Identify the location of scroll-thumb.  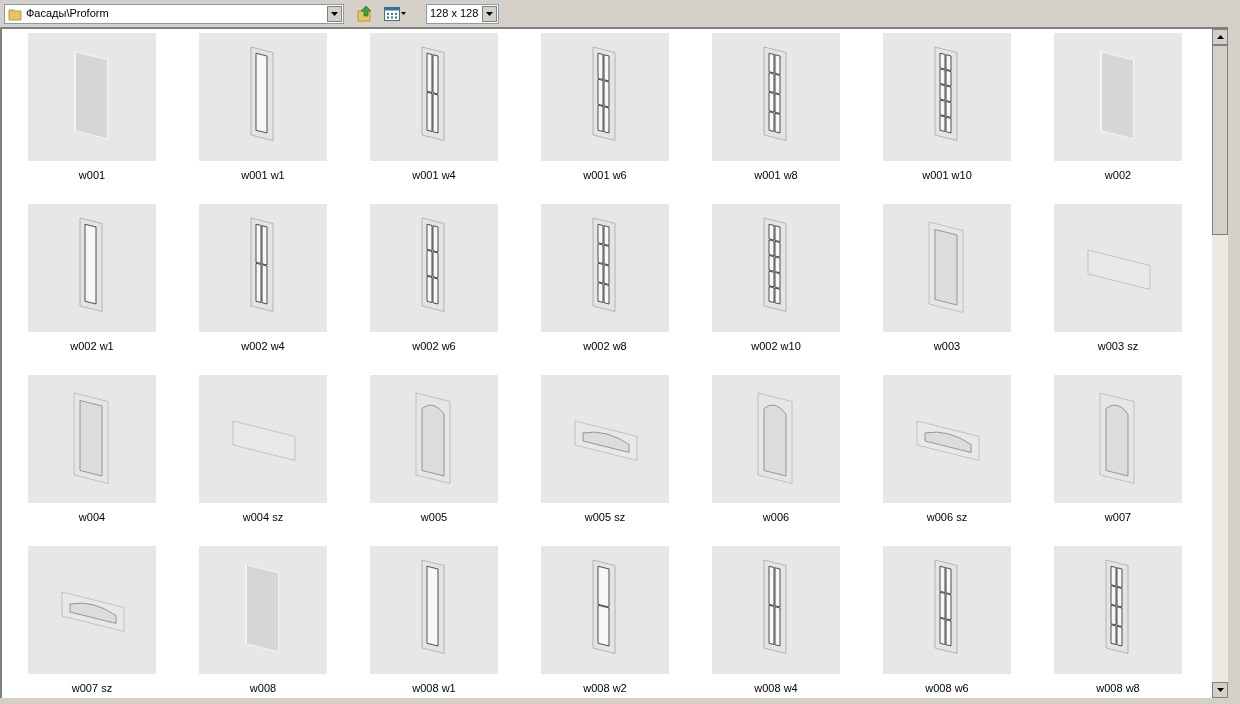
(1220, 140).